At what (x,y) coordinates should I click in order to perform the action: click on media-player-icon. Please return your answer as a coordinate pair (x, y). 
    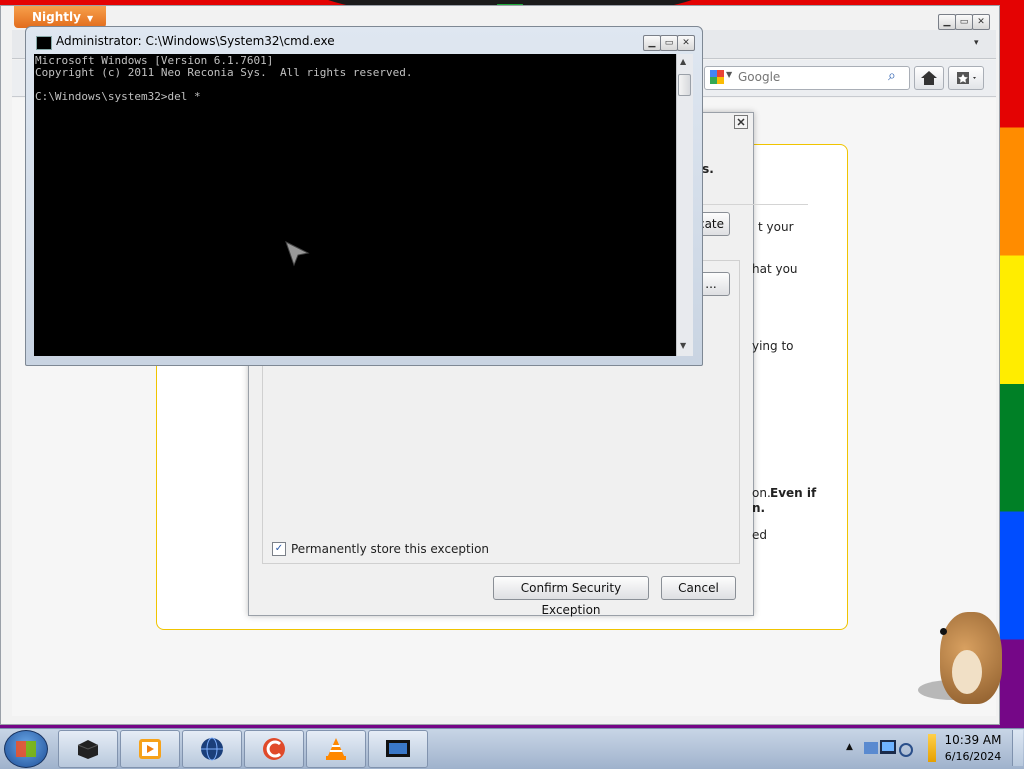
    Looking at the image, I should click on (150, 749).